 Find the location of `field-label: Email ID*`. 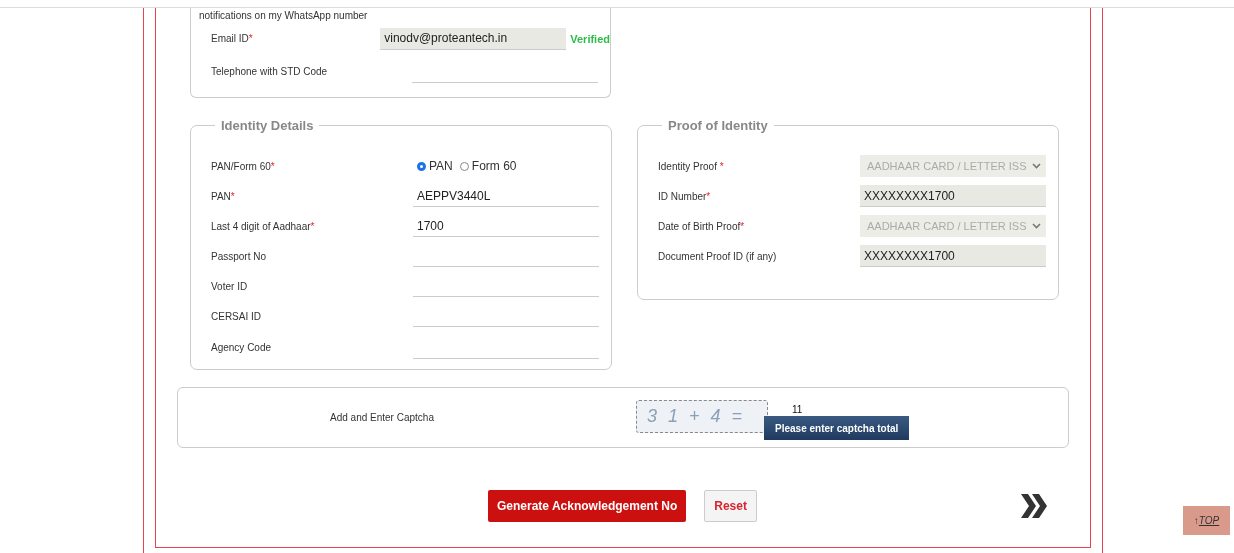

field-label: Email ID* is located at coordinates (232, 38).